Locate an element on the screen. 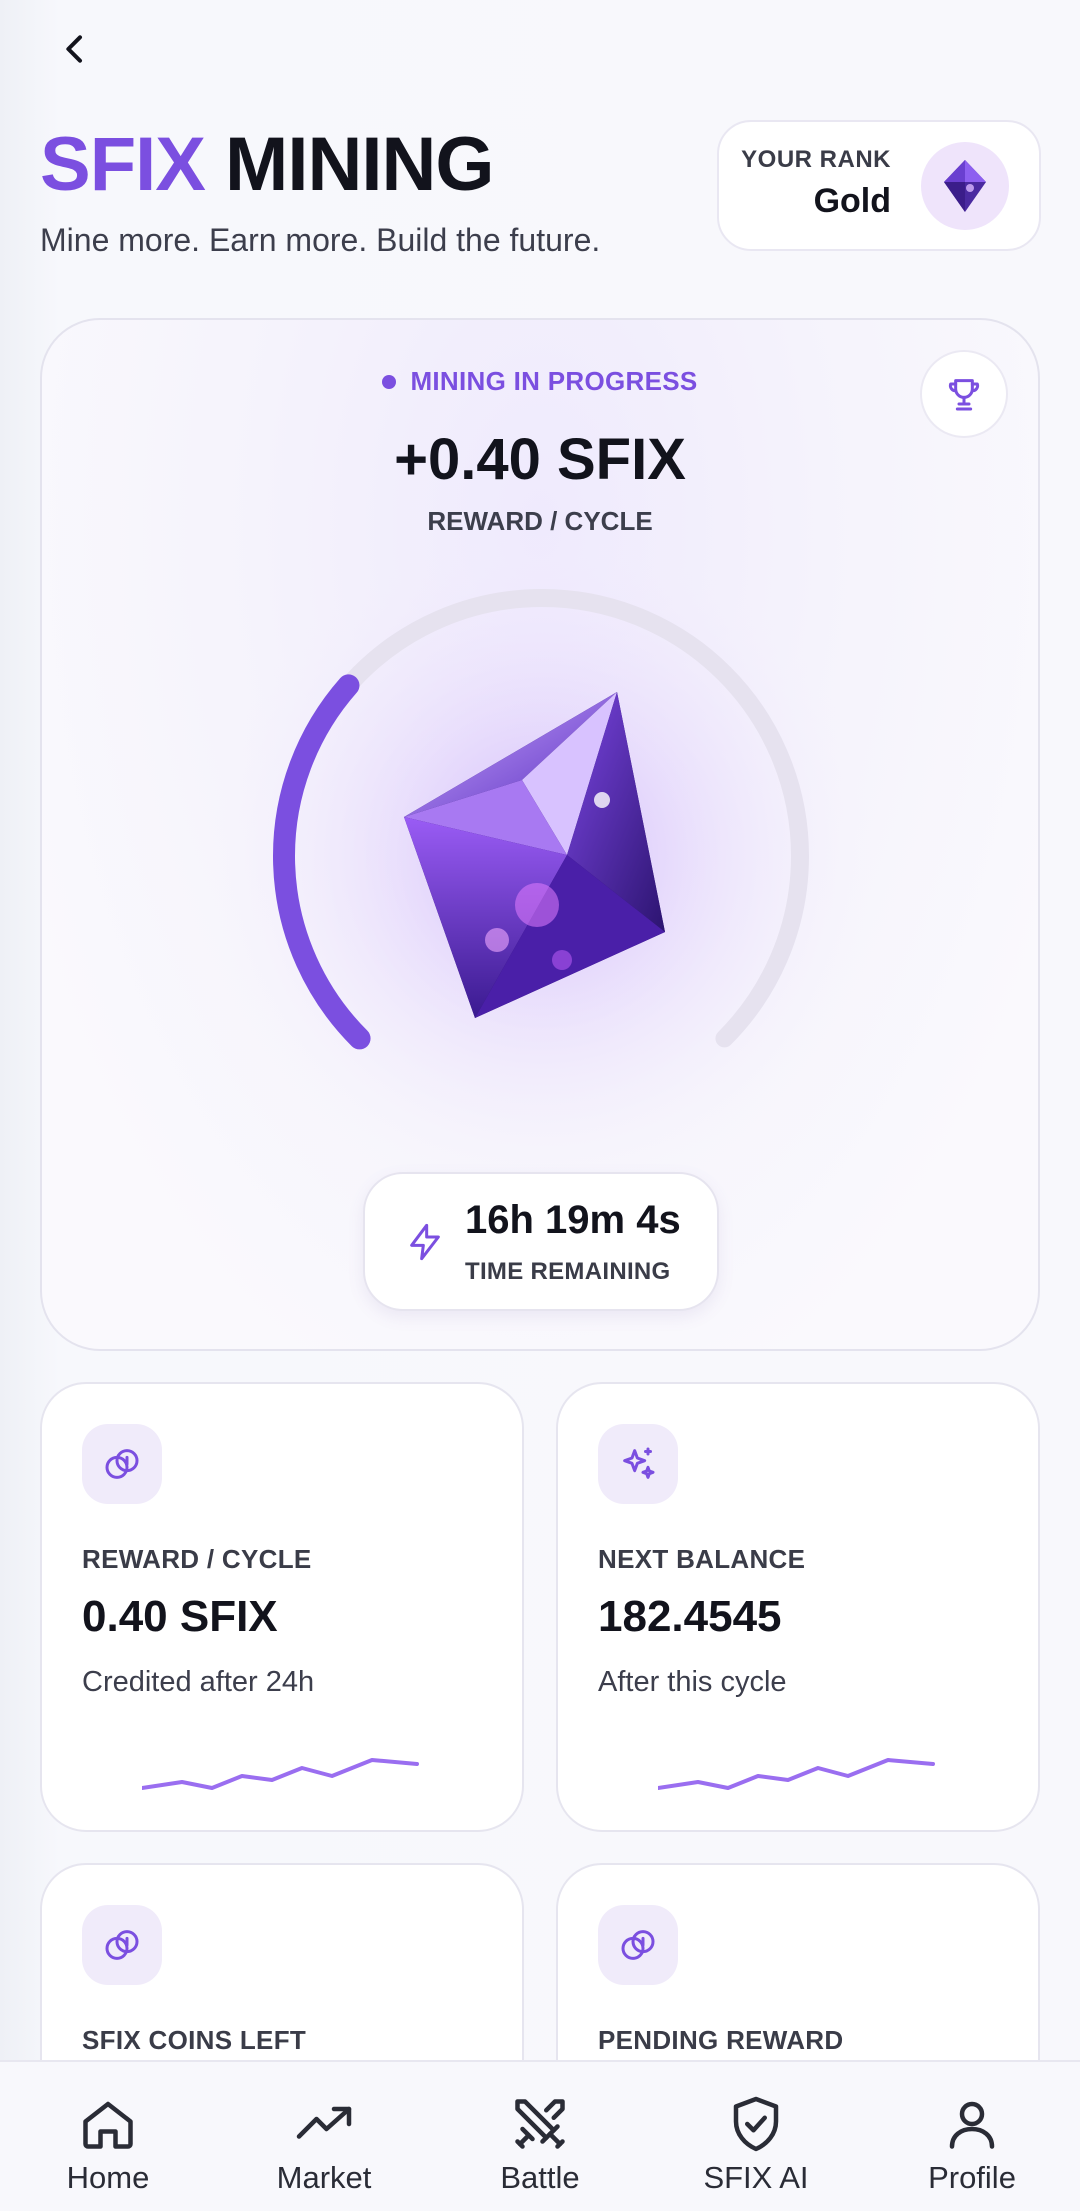 This screenshot has height=2211, width=1080. nav-label: Profile is located at coordinates (972, 2177).